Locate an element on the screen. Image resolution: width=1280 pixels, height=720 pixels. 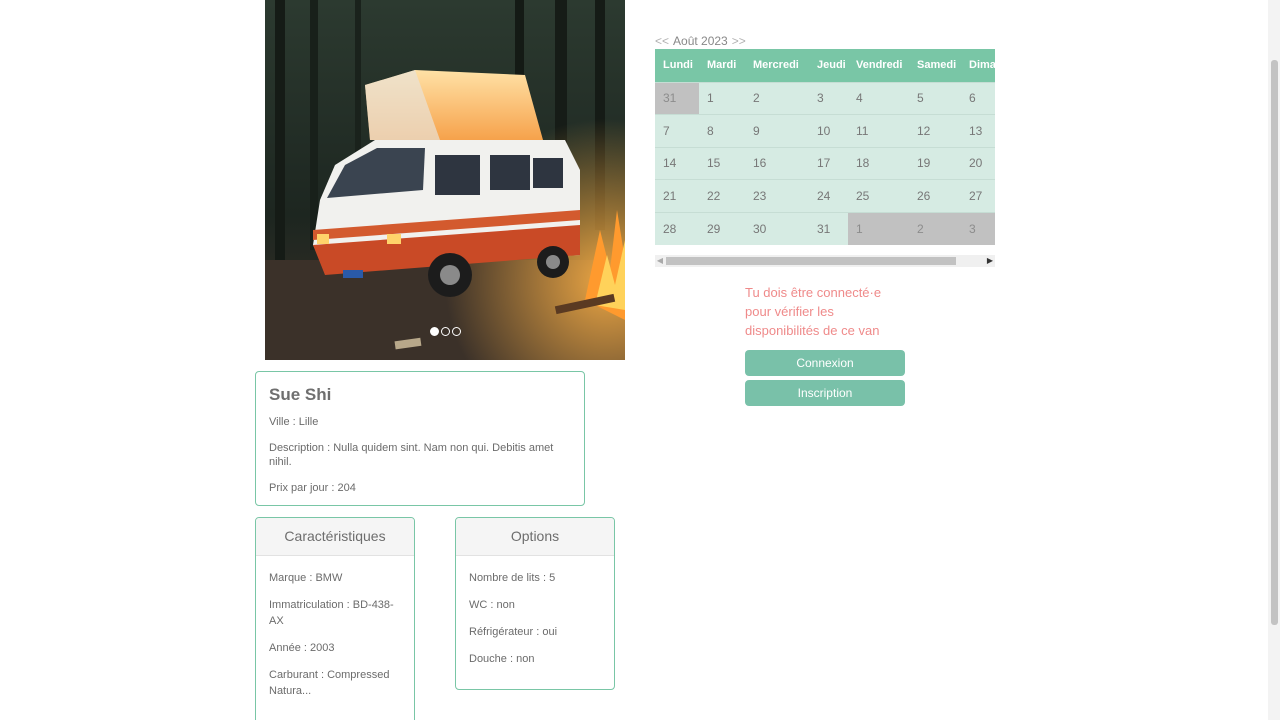
weekday-header: Jeudi is located at coordinates (828, 65).